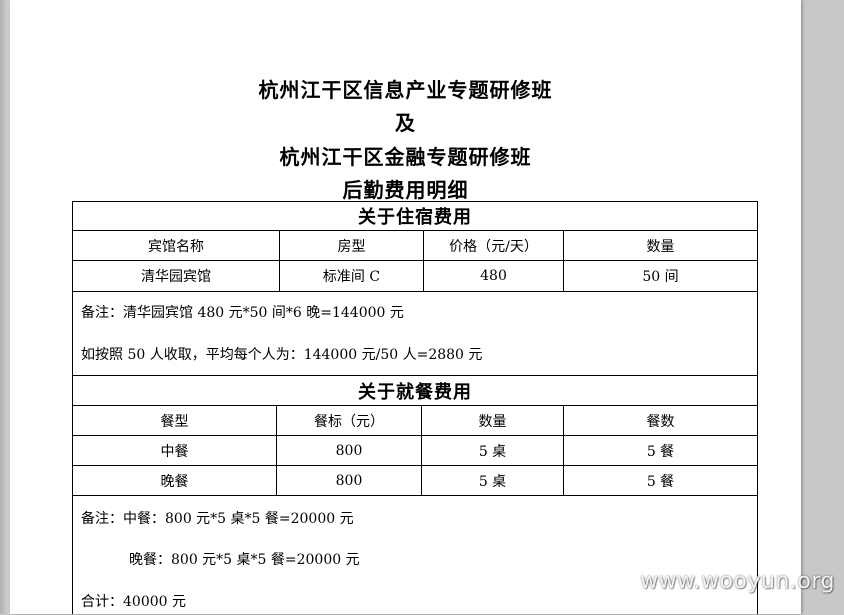  I want to click on dining-header-meal-standard: 餐标（元）, so click(349, 420).